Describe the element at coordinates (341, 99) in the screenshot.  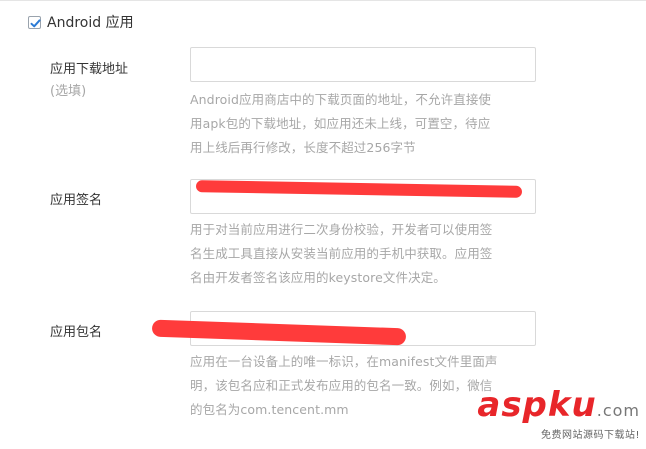
I see `help-line: Android应用商店中的下载页面的地址，不允许直接使` at that location.